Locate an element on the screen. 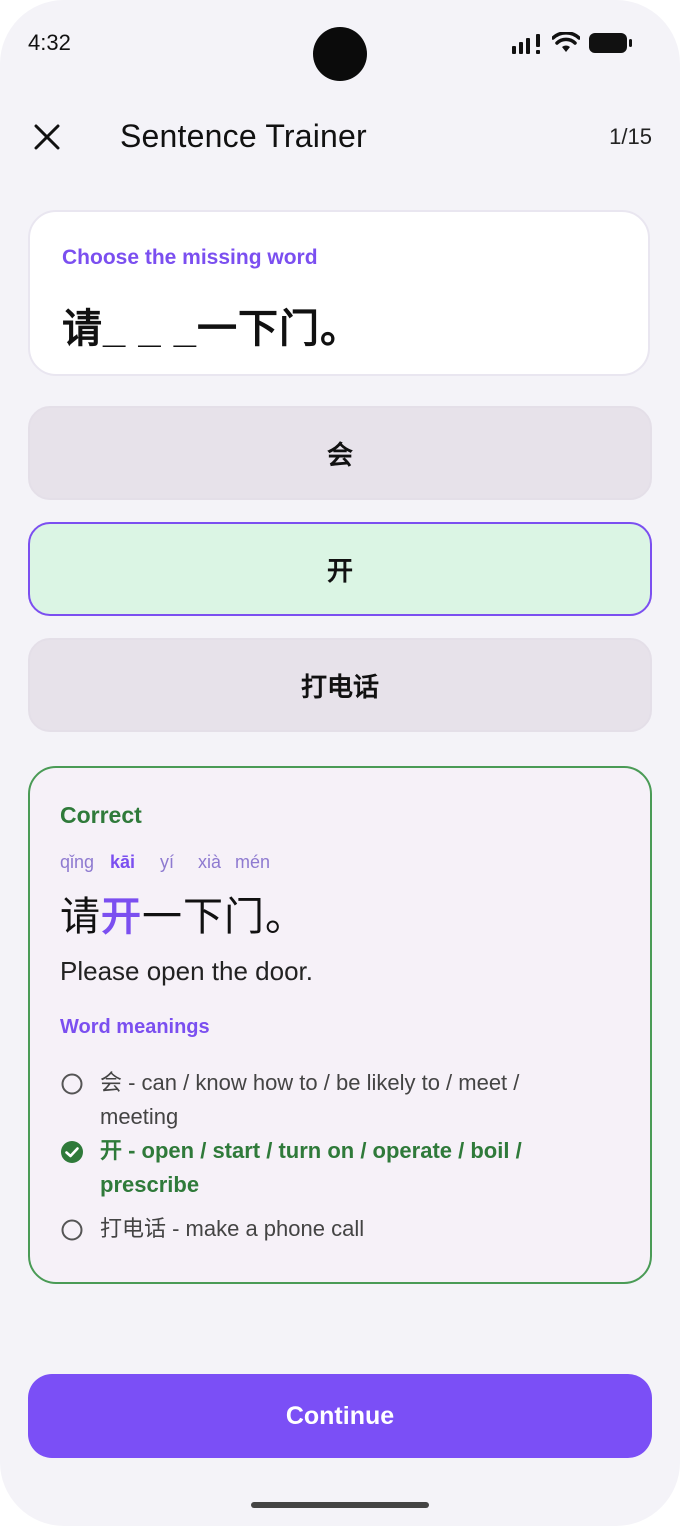 This screenshot has width=680, height=1526. feedback-status: Correct is located at coordinates (101, 815).